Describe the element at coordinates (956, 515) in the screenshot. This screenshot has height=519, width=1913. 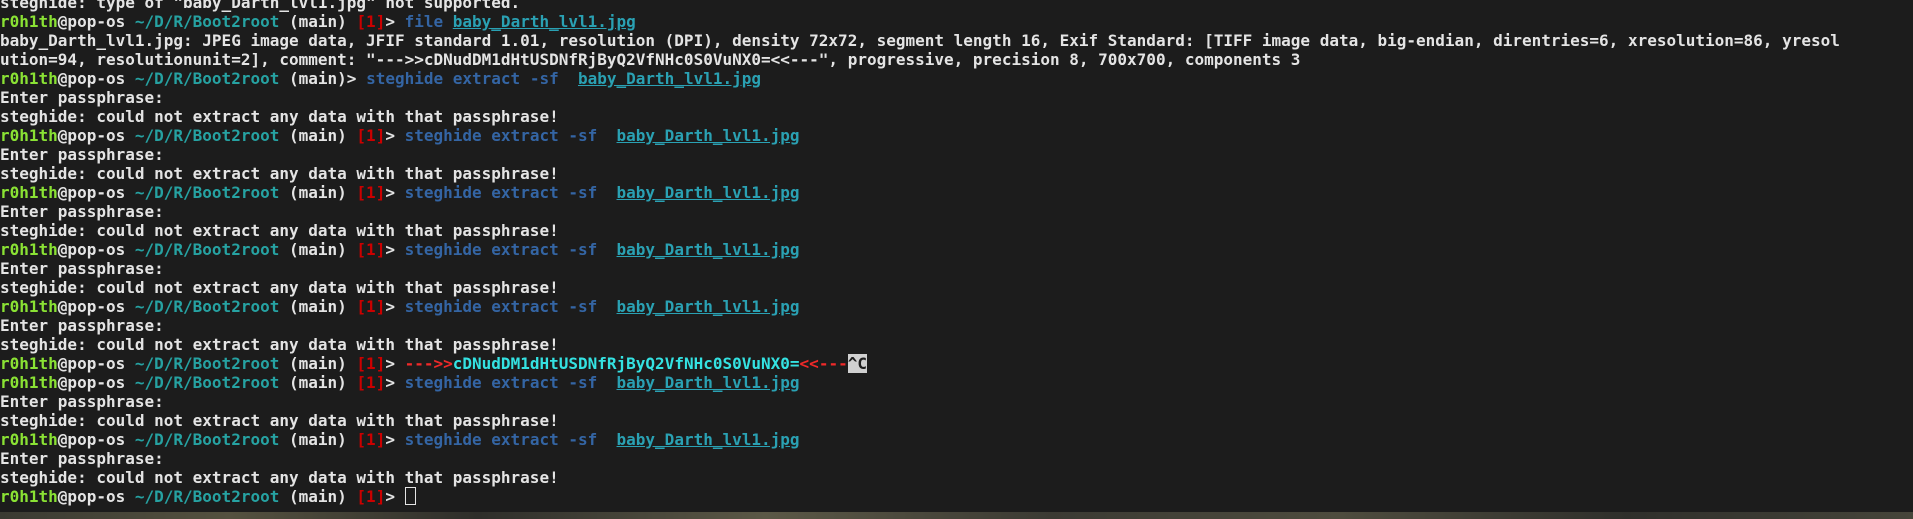
I see `desktop-wallpaper-strip` at that location.